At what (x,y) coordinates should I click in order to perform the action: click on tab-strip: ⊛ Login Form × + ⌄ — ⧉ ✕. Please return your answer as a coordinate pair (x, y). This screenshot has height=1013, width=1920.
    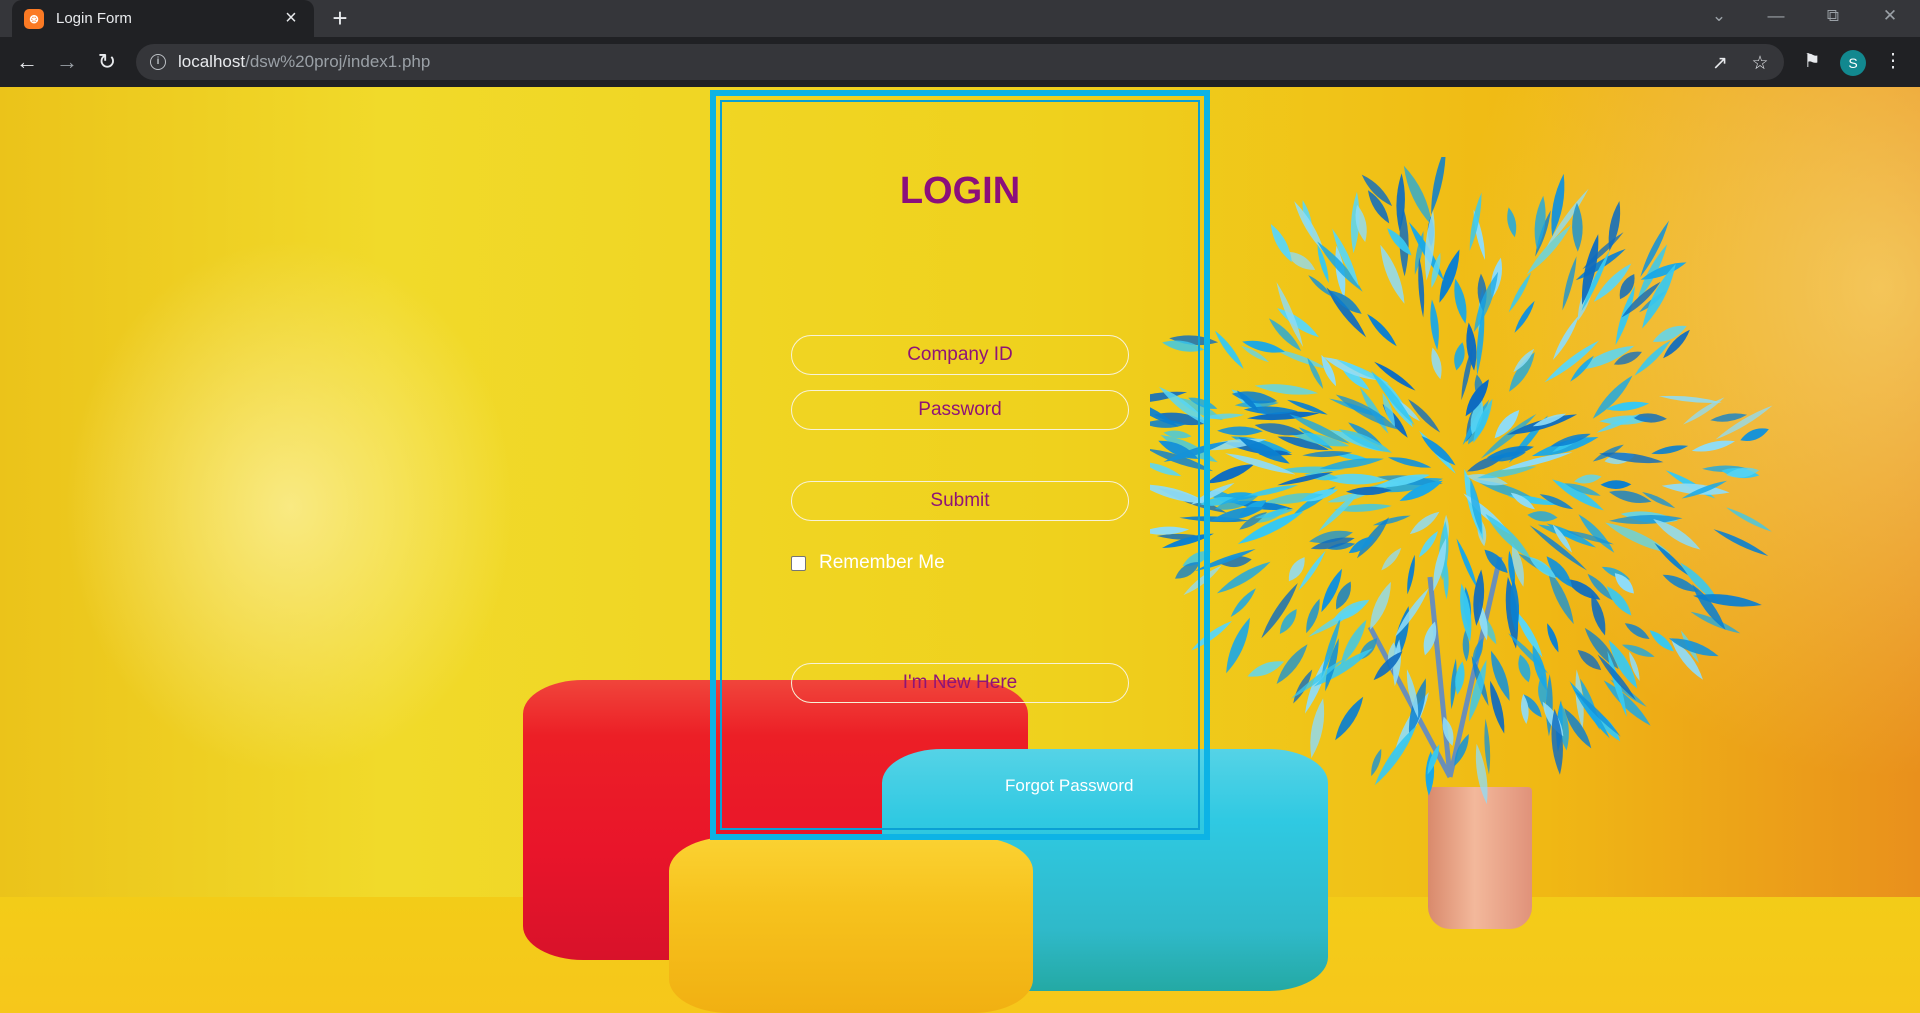
    Looking at the image, I should click on (960, 18).